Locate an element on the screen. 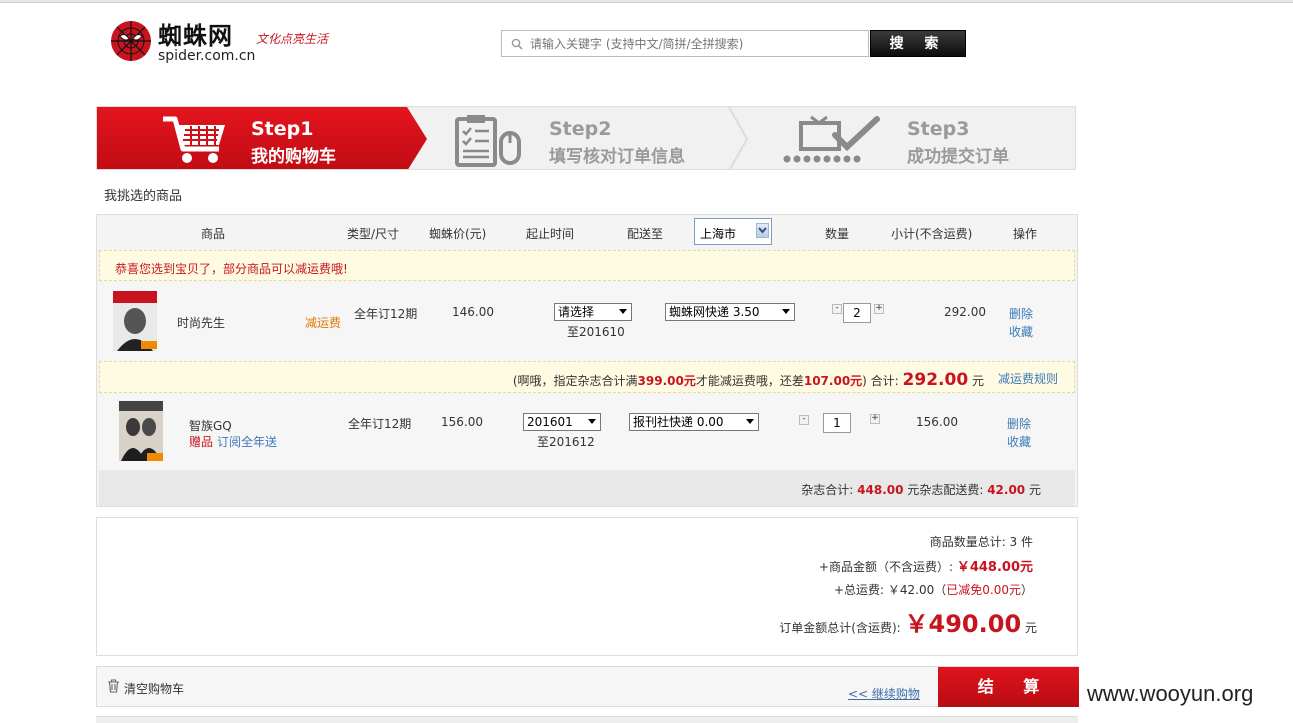  product-price: 146.00 is located at coordinates (473, 312).